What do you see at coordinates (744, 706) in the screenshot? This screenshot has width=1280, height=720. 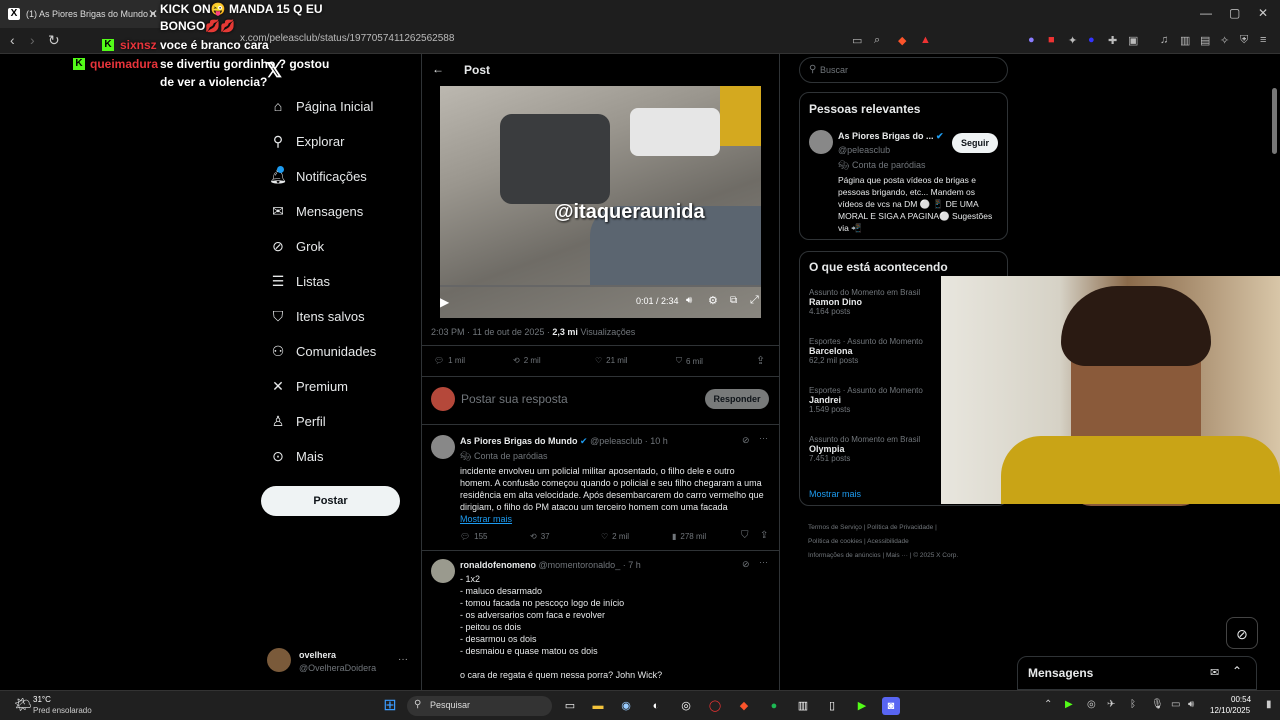 I see `brave-icon: ◆` at bounding box center [744, 706].